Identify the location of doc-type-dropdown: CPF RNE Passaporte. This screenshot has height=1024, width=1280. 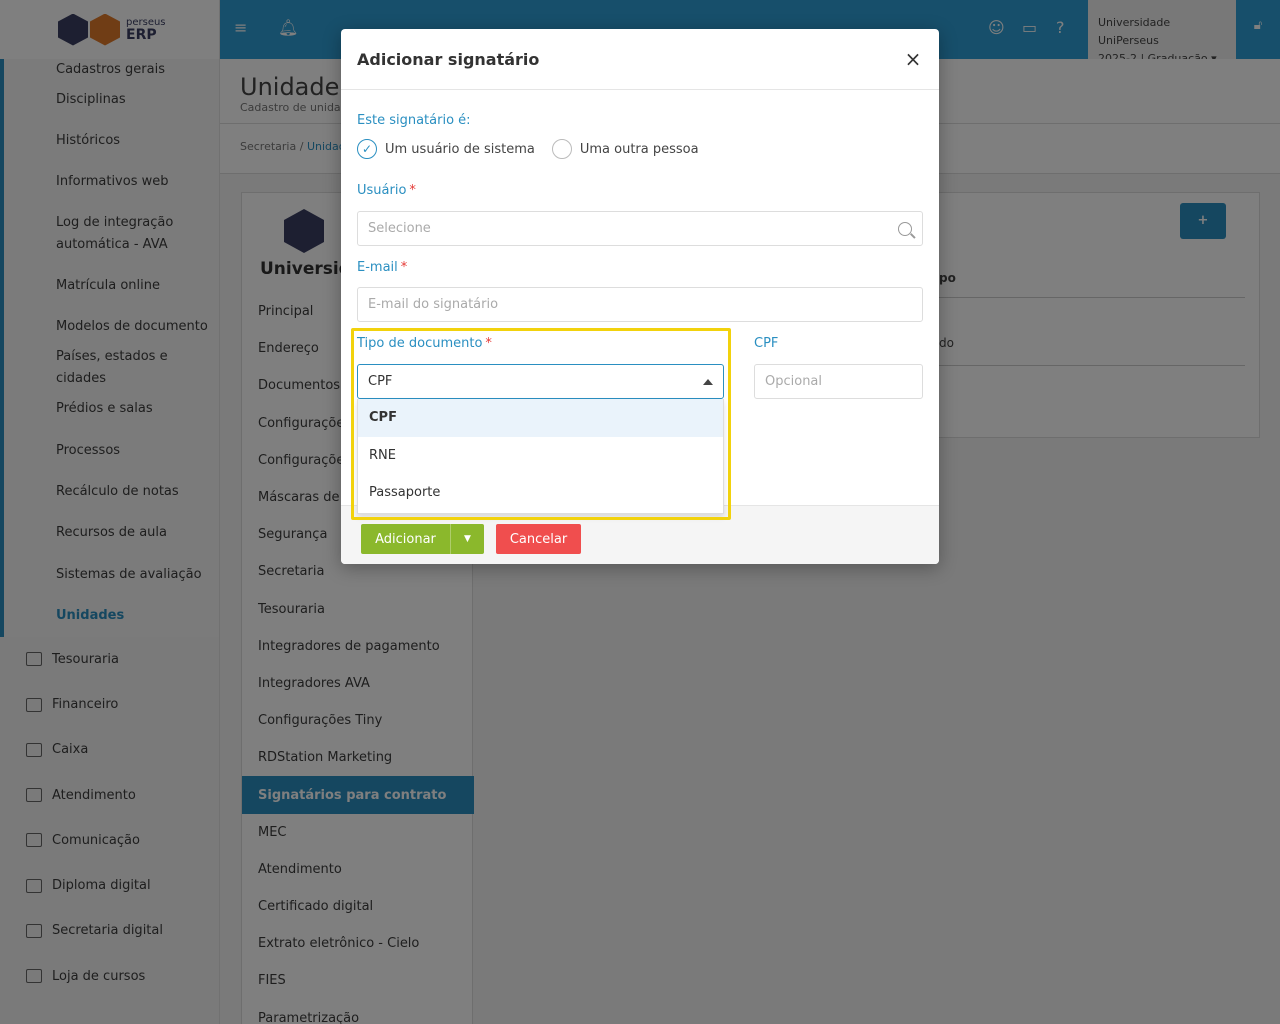
(540, 456).